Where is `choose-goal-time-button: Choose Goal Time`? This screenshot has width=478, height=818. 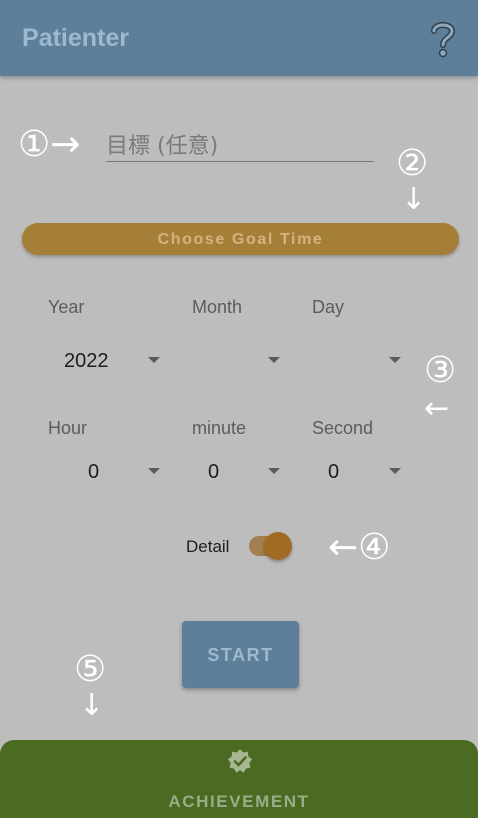 choose-goal-time-button: Choose Goal Time is located at coordinates (240, 239).